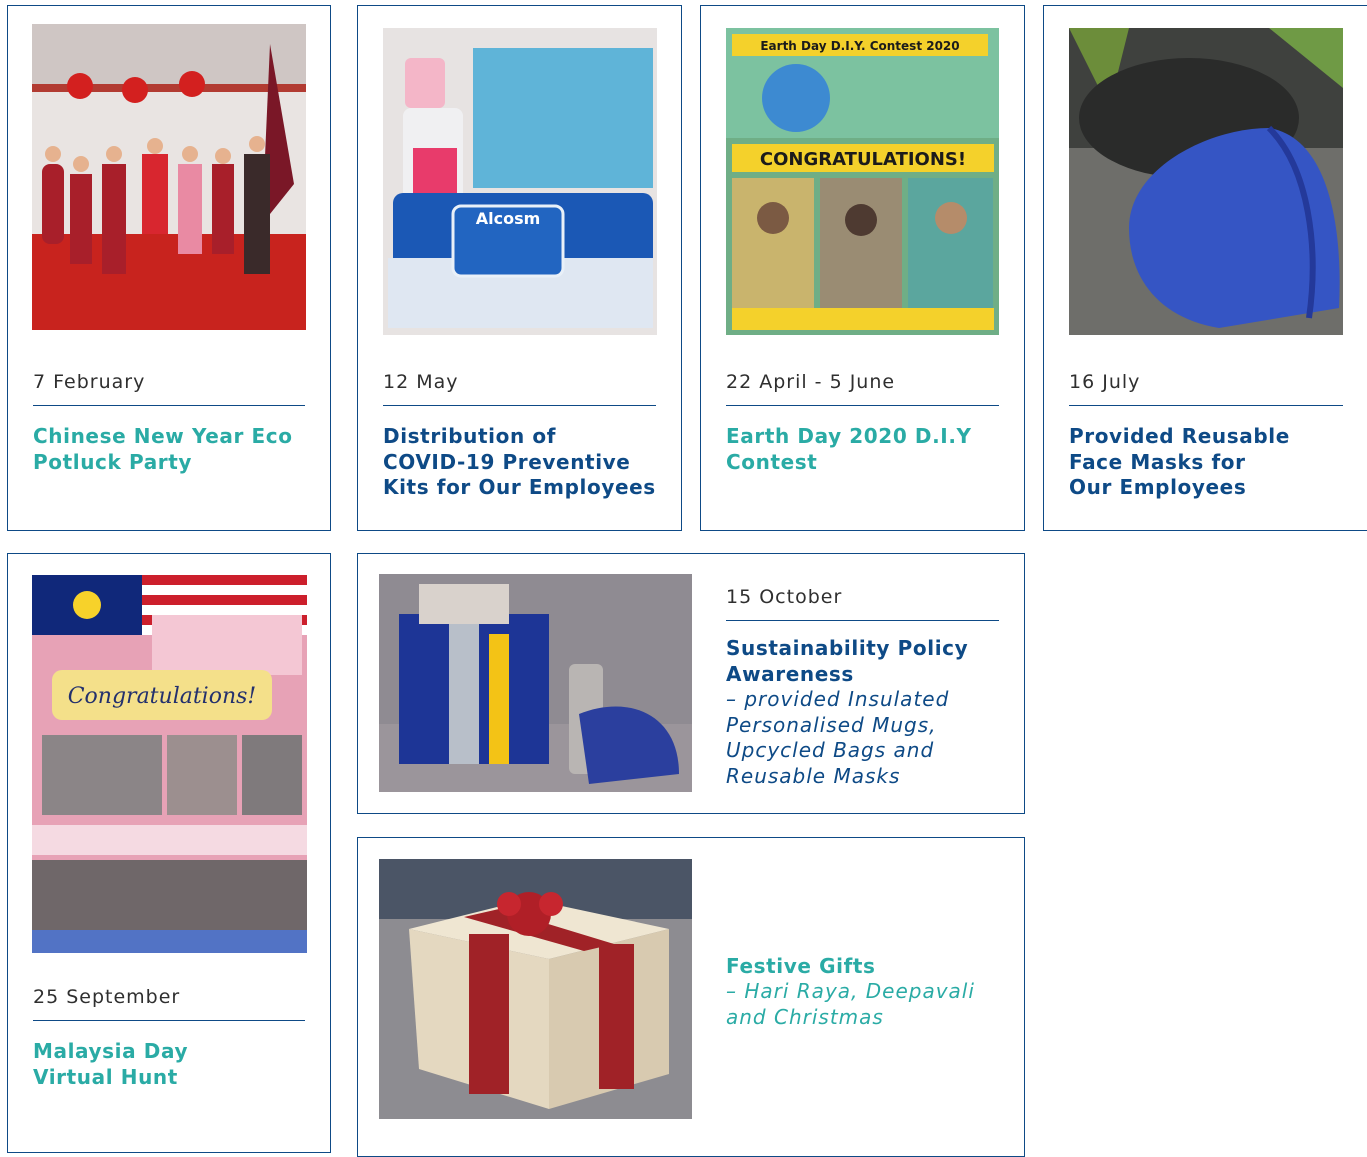 The image size is (1367, 1157). I want to click on event-title-line: Kits for Our Employees, so click(519, 487).